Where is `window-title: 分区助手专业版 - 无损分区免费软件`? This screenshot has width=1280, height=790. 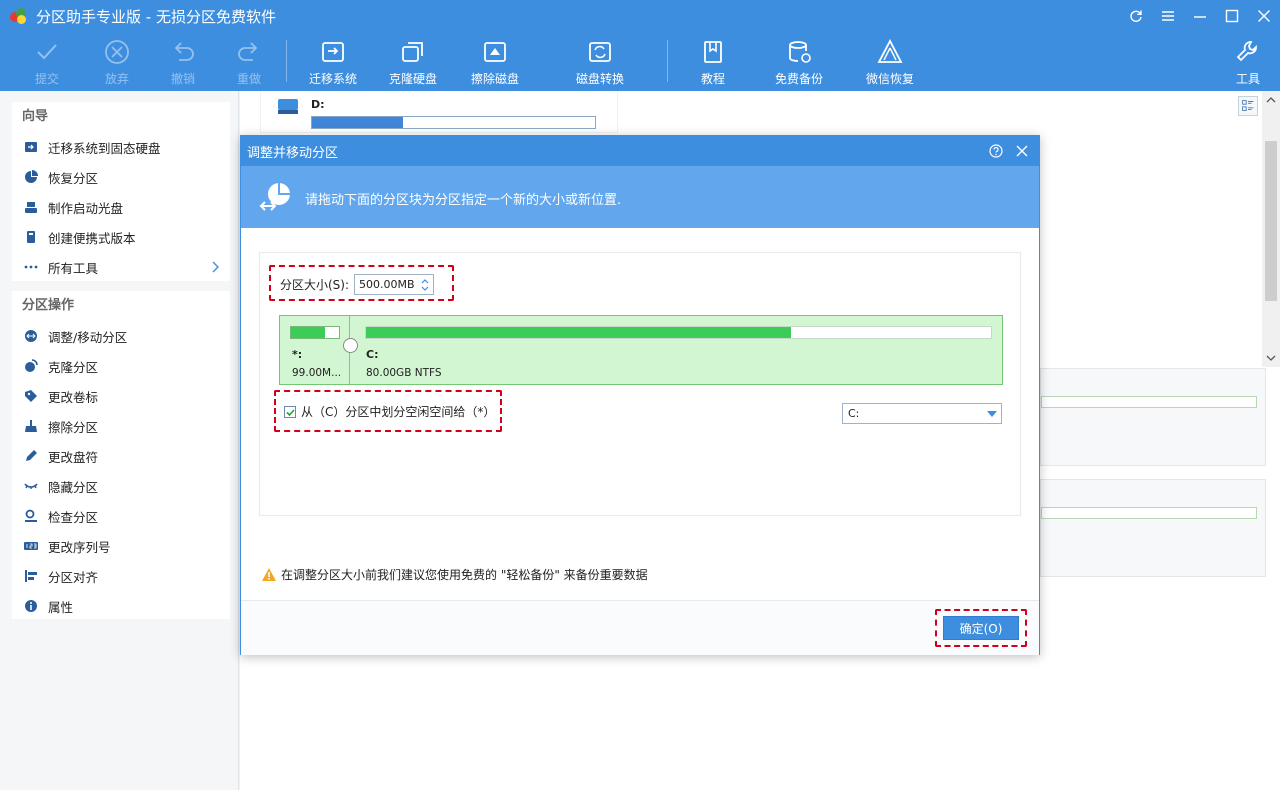
window-title: 分区助手专业版 - 无损分区免费软件 is located at coordinates (156, 16).